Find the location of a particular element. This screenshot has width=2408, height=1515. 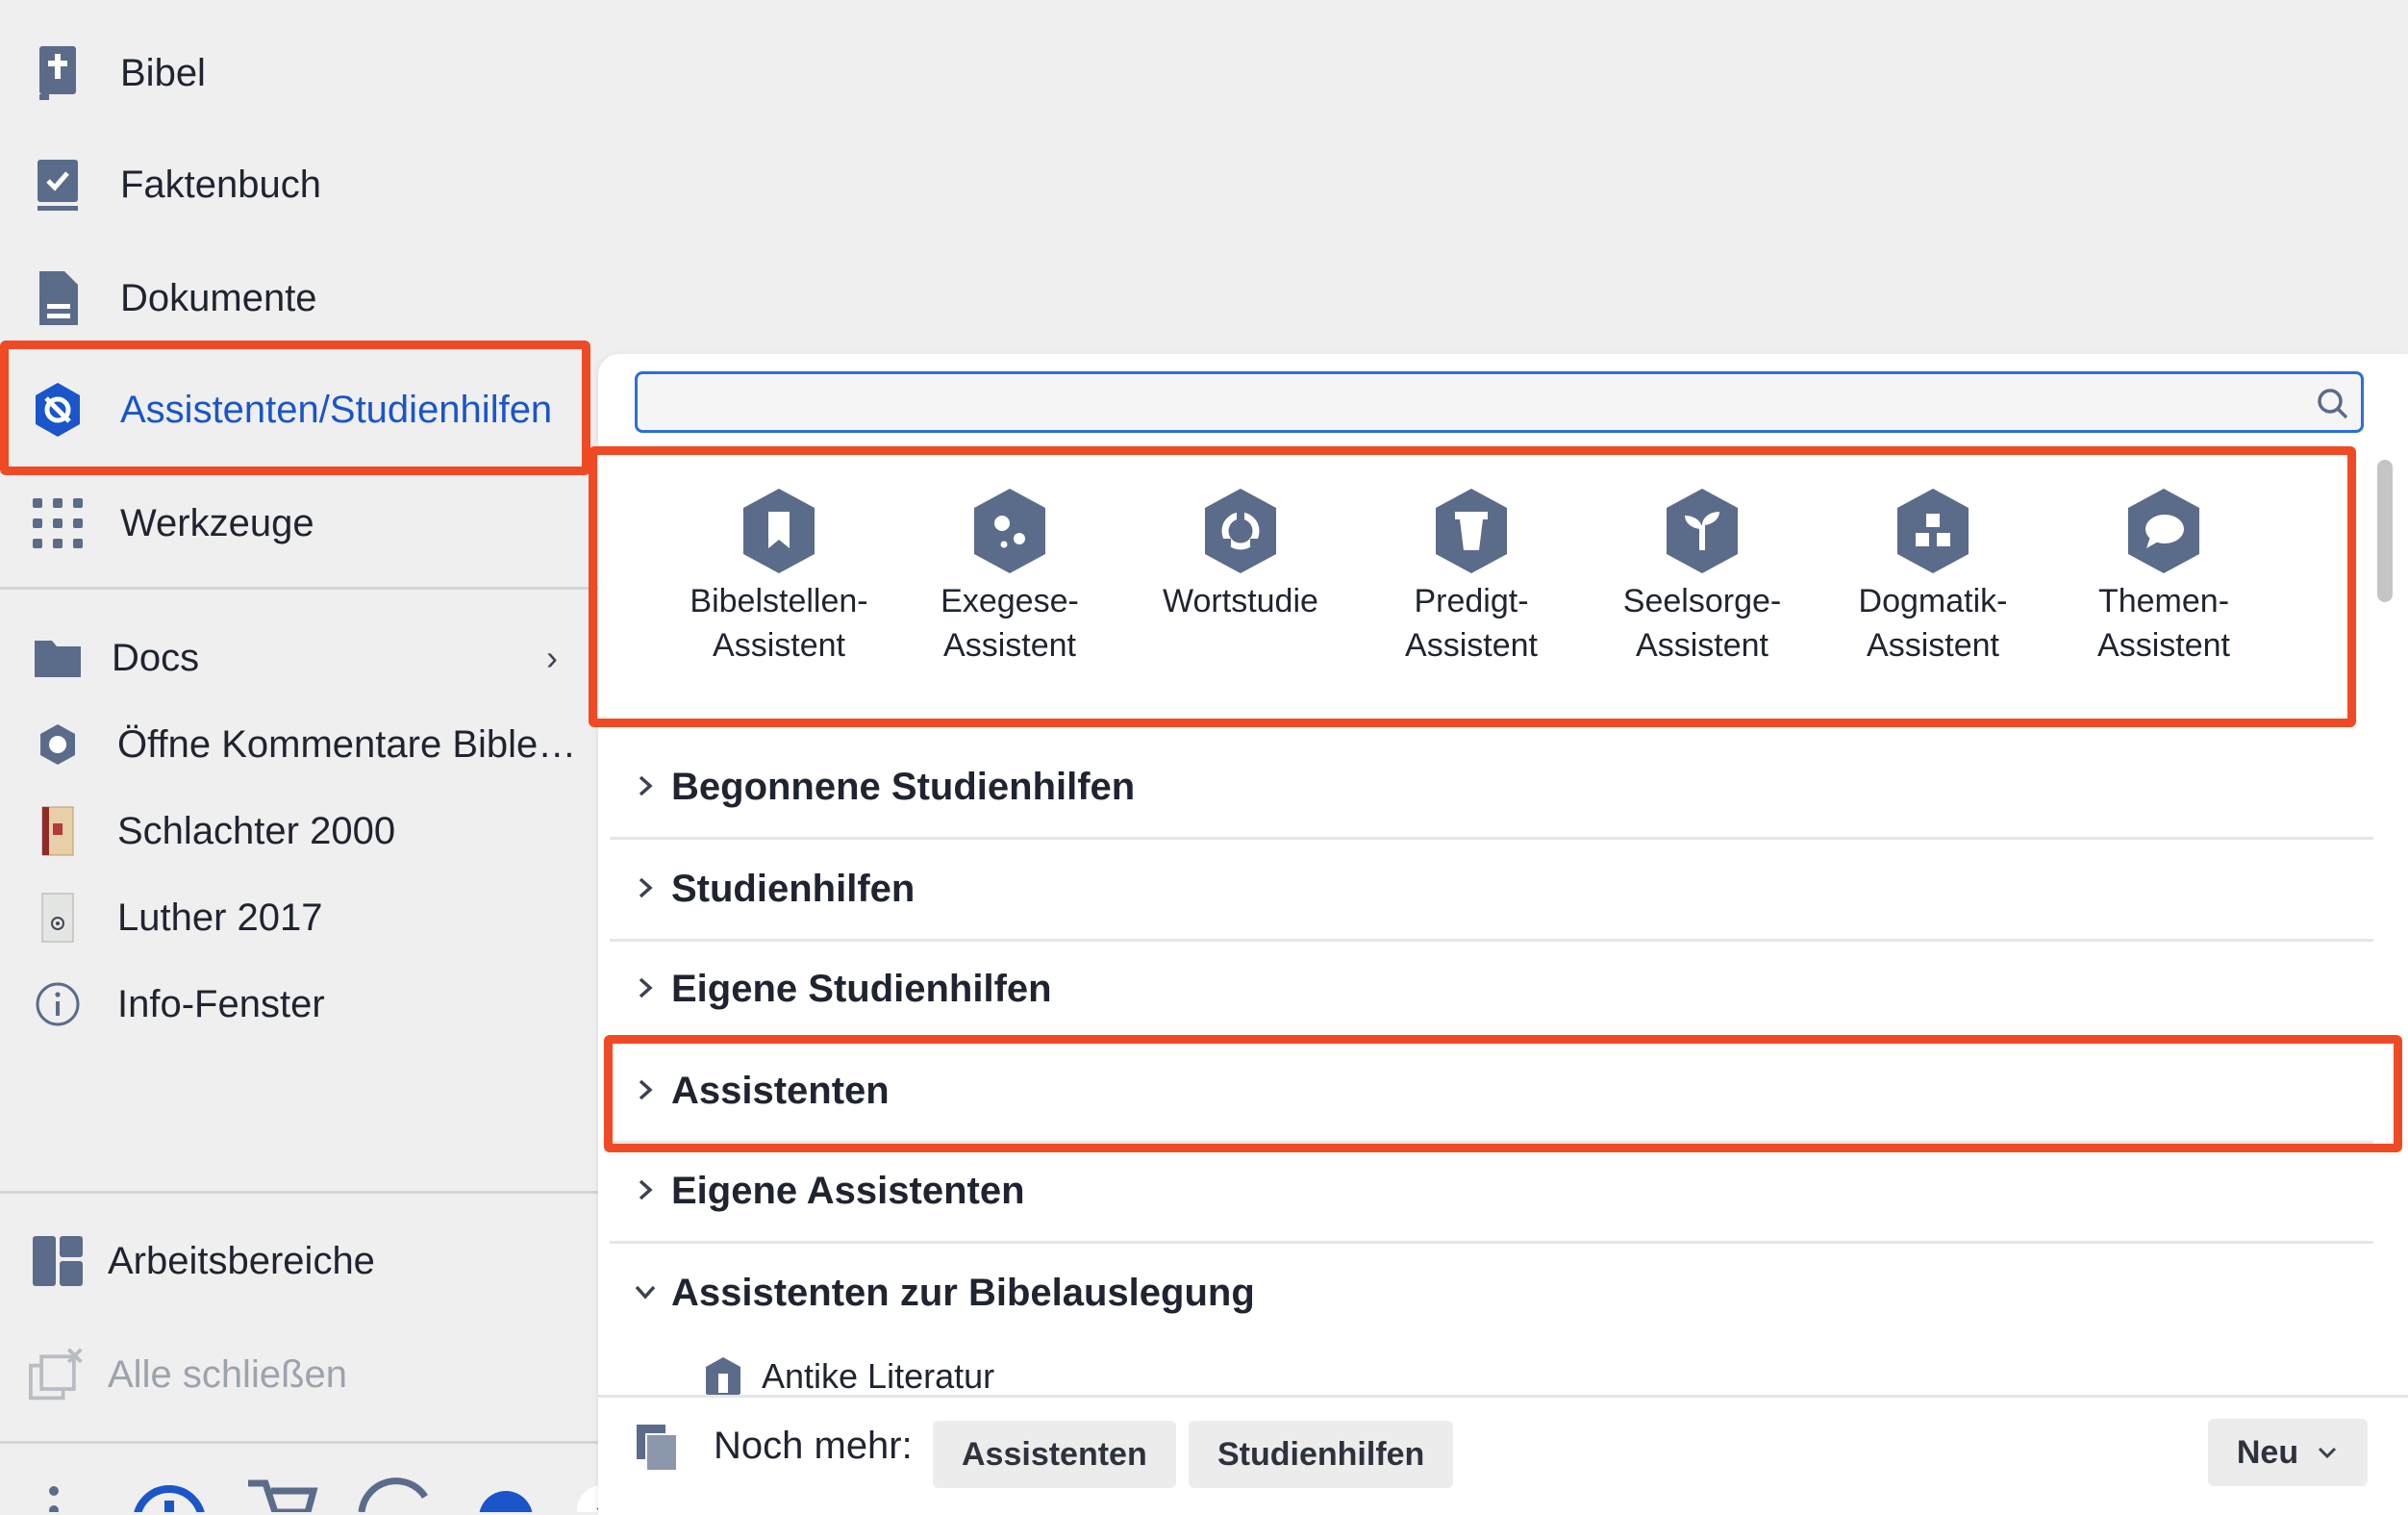

section-begonnene-studienhilfen: Begonnene Studienhilfen is located at coordinates (1491, 789).